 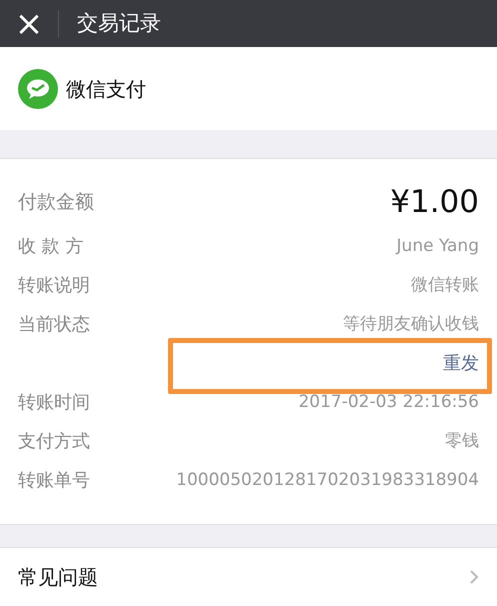 I want to click on chat-bubble-icon, so click(x=38, y=88).